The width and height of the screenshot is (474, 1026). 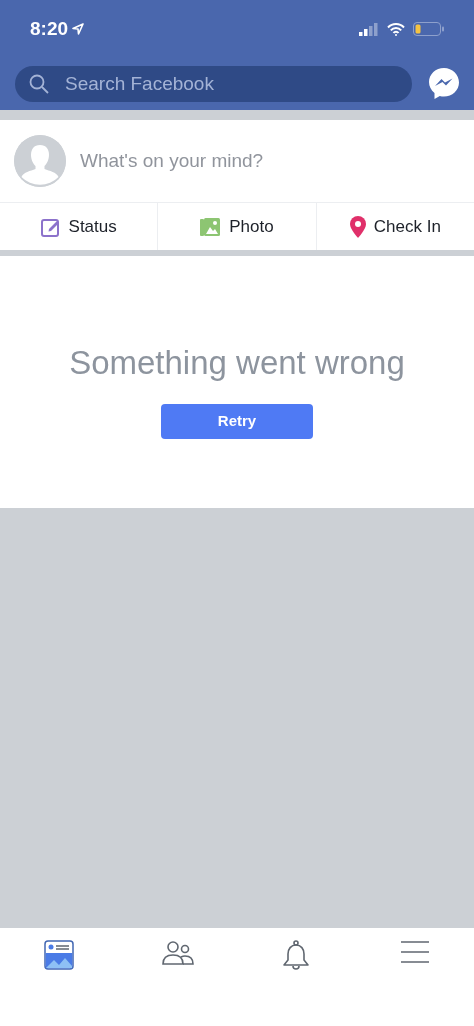 What do you see at coordinates (296, 956) in the screenshot?
I see `bell-icon` at bounding box center [296, 956].